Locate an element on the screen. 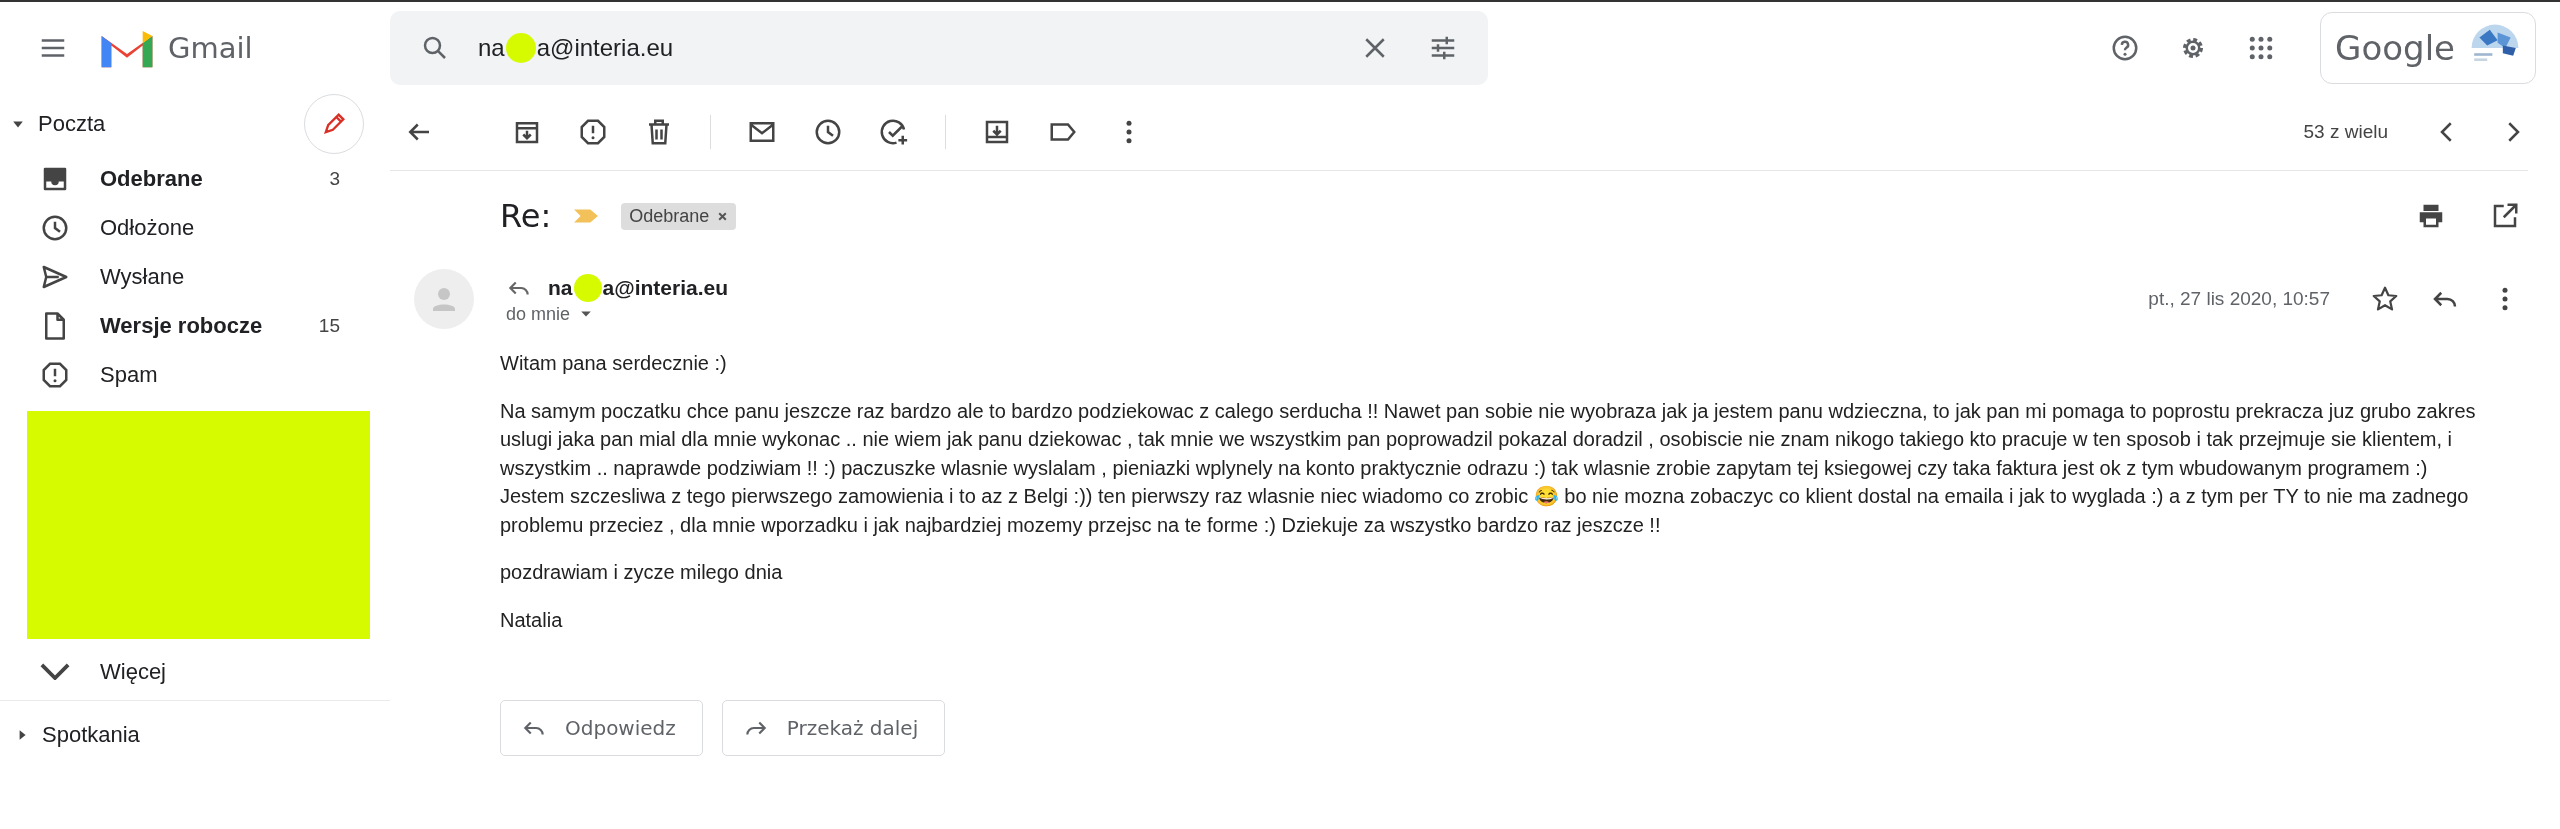  email-subject: Re: is located at coordinates (526, 216).